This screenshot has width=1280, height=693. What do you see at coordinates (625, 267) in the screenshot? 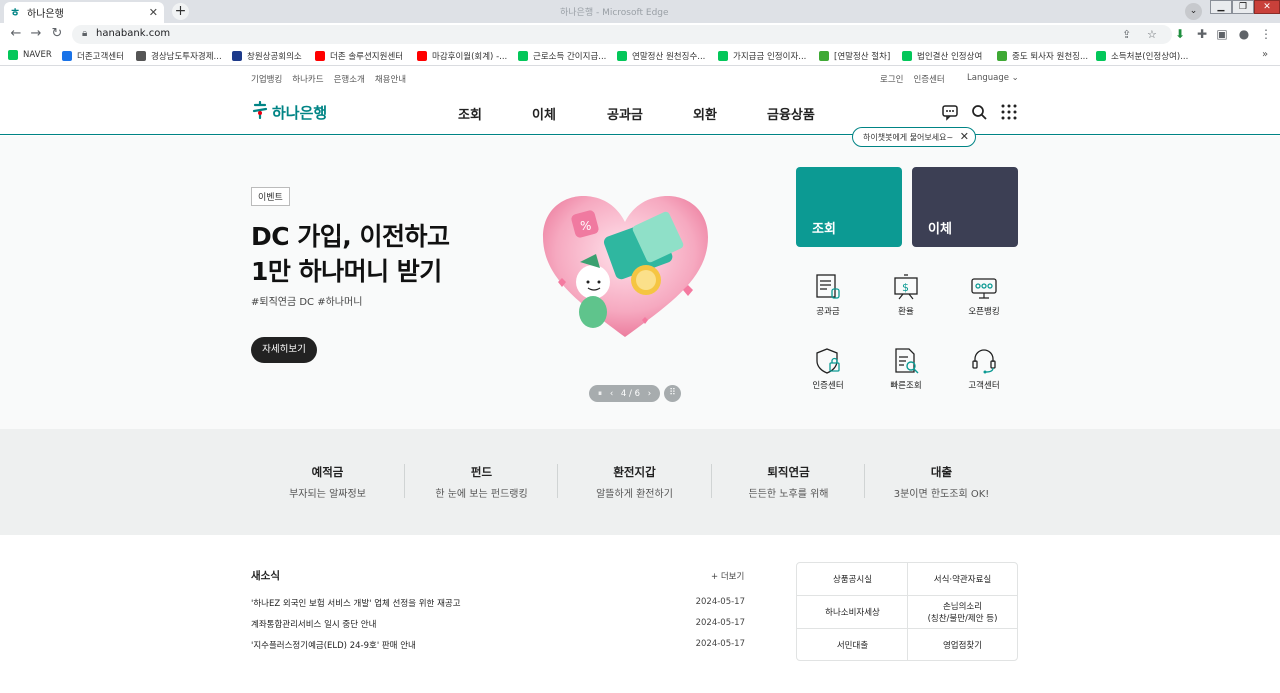
I see `hero-illustration: %` at bounding box center [625, 267].